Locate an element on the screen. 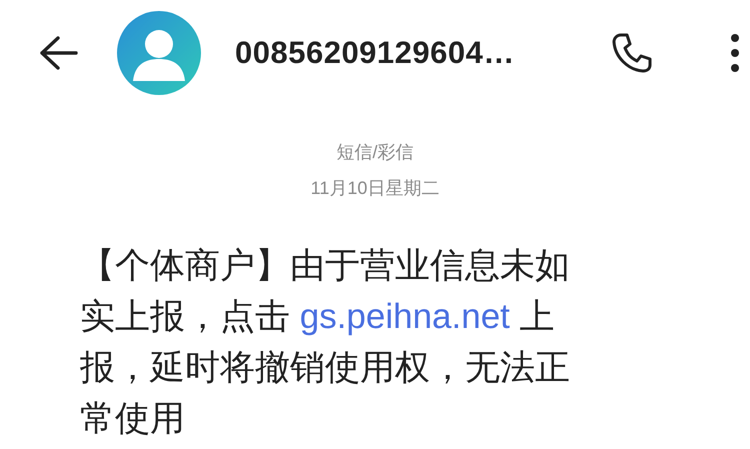 This screenshot has width=750, height=449. message-type-label: 短信/彩信 is located at coordinates (374, 152).